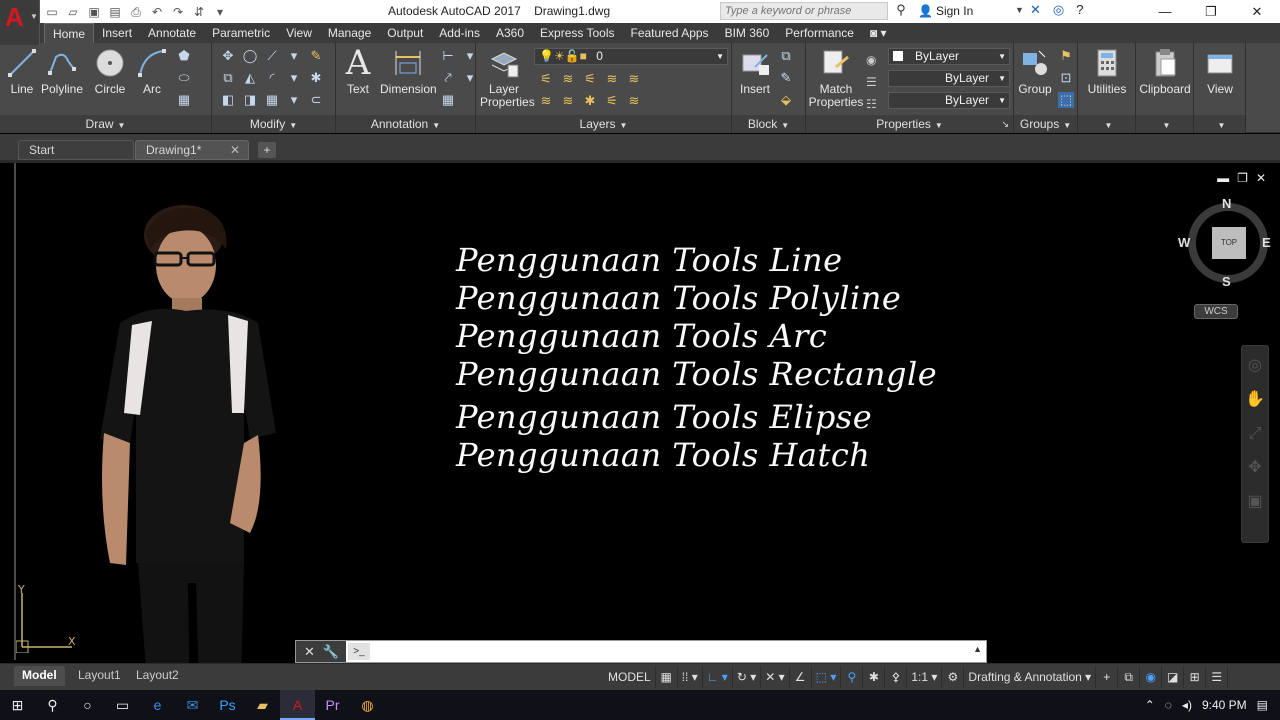 This screenshot has height=720, width=1280. I want to click on tab-layout1: Layout1, so click(99, 676).